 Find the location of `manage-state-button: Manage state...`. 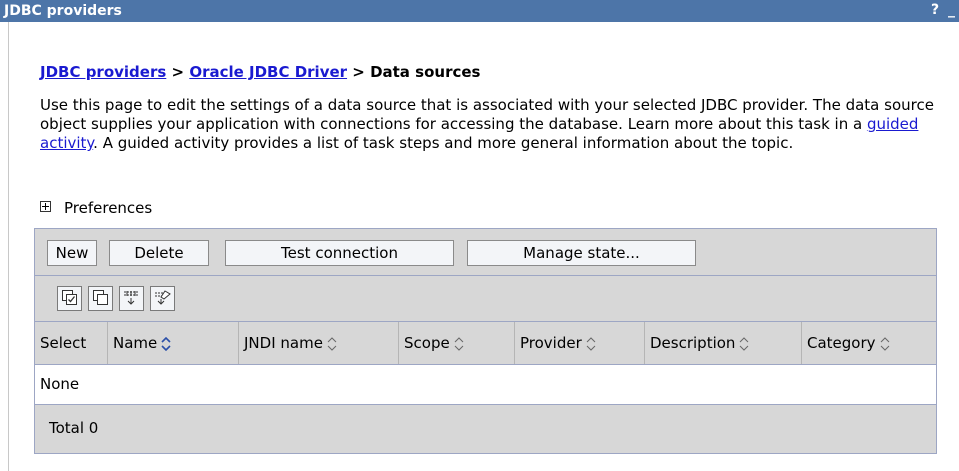

manage-state-button: Manage state... is located at coordinates (581, 253).